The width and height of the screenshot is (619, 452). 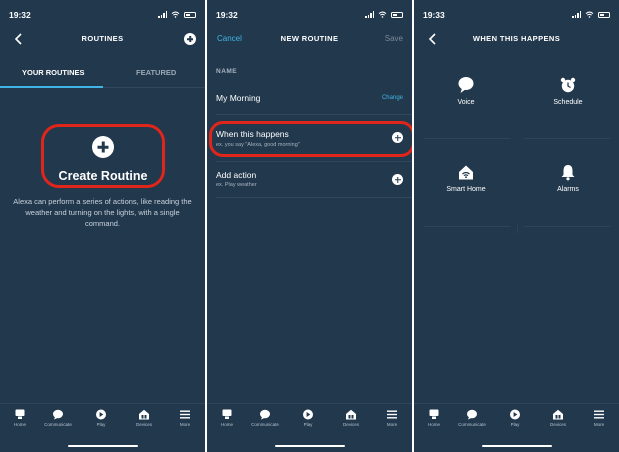 I want to click on create-routine-label: Create Routine, so click(x=103, y=176).